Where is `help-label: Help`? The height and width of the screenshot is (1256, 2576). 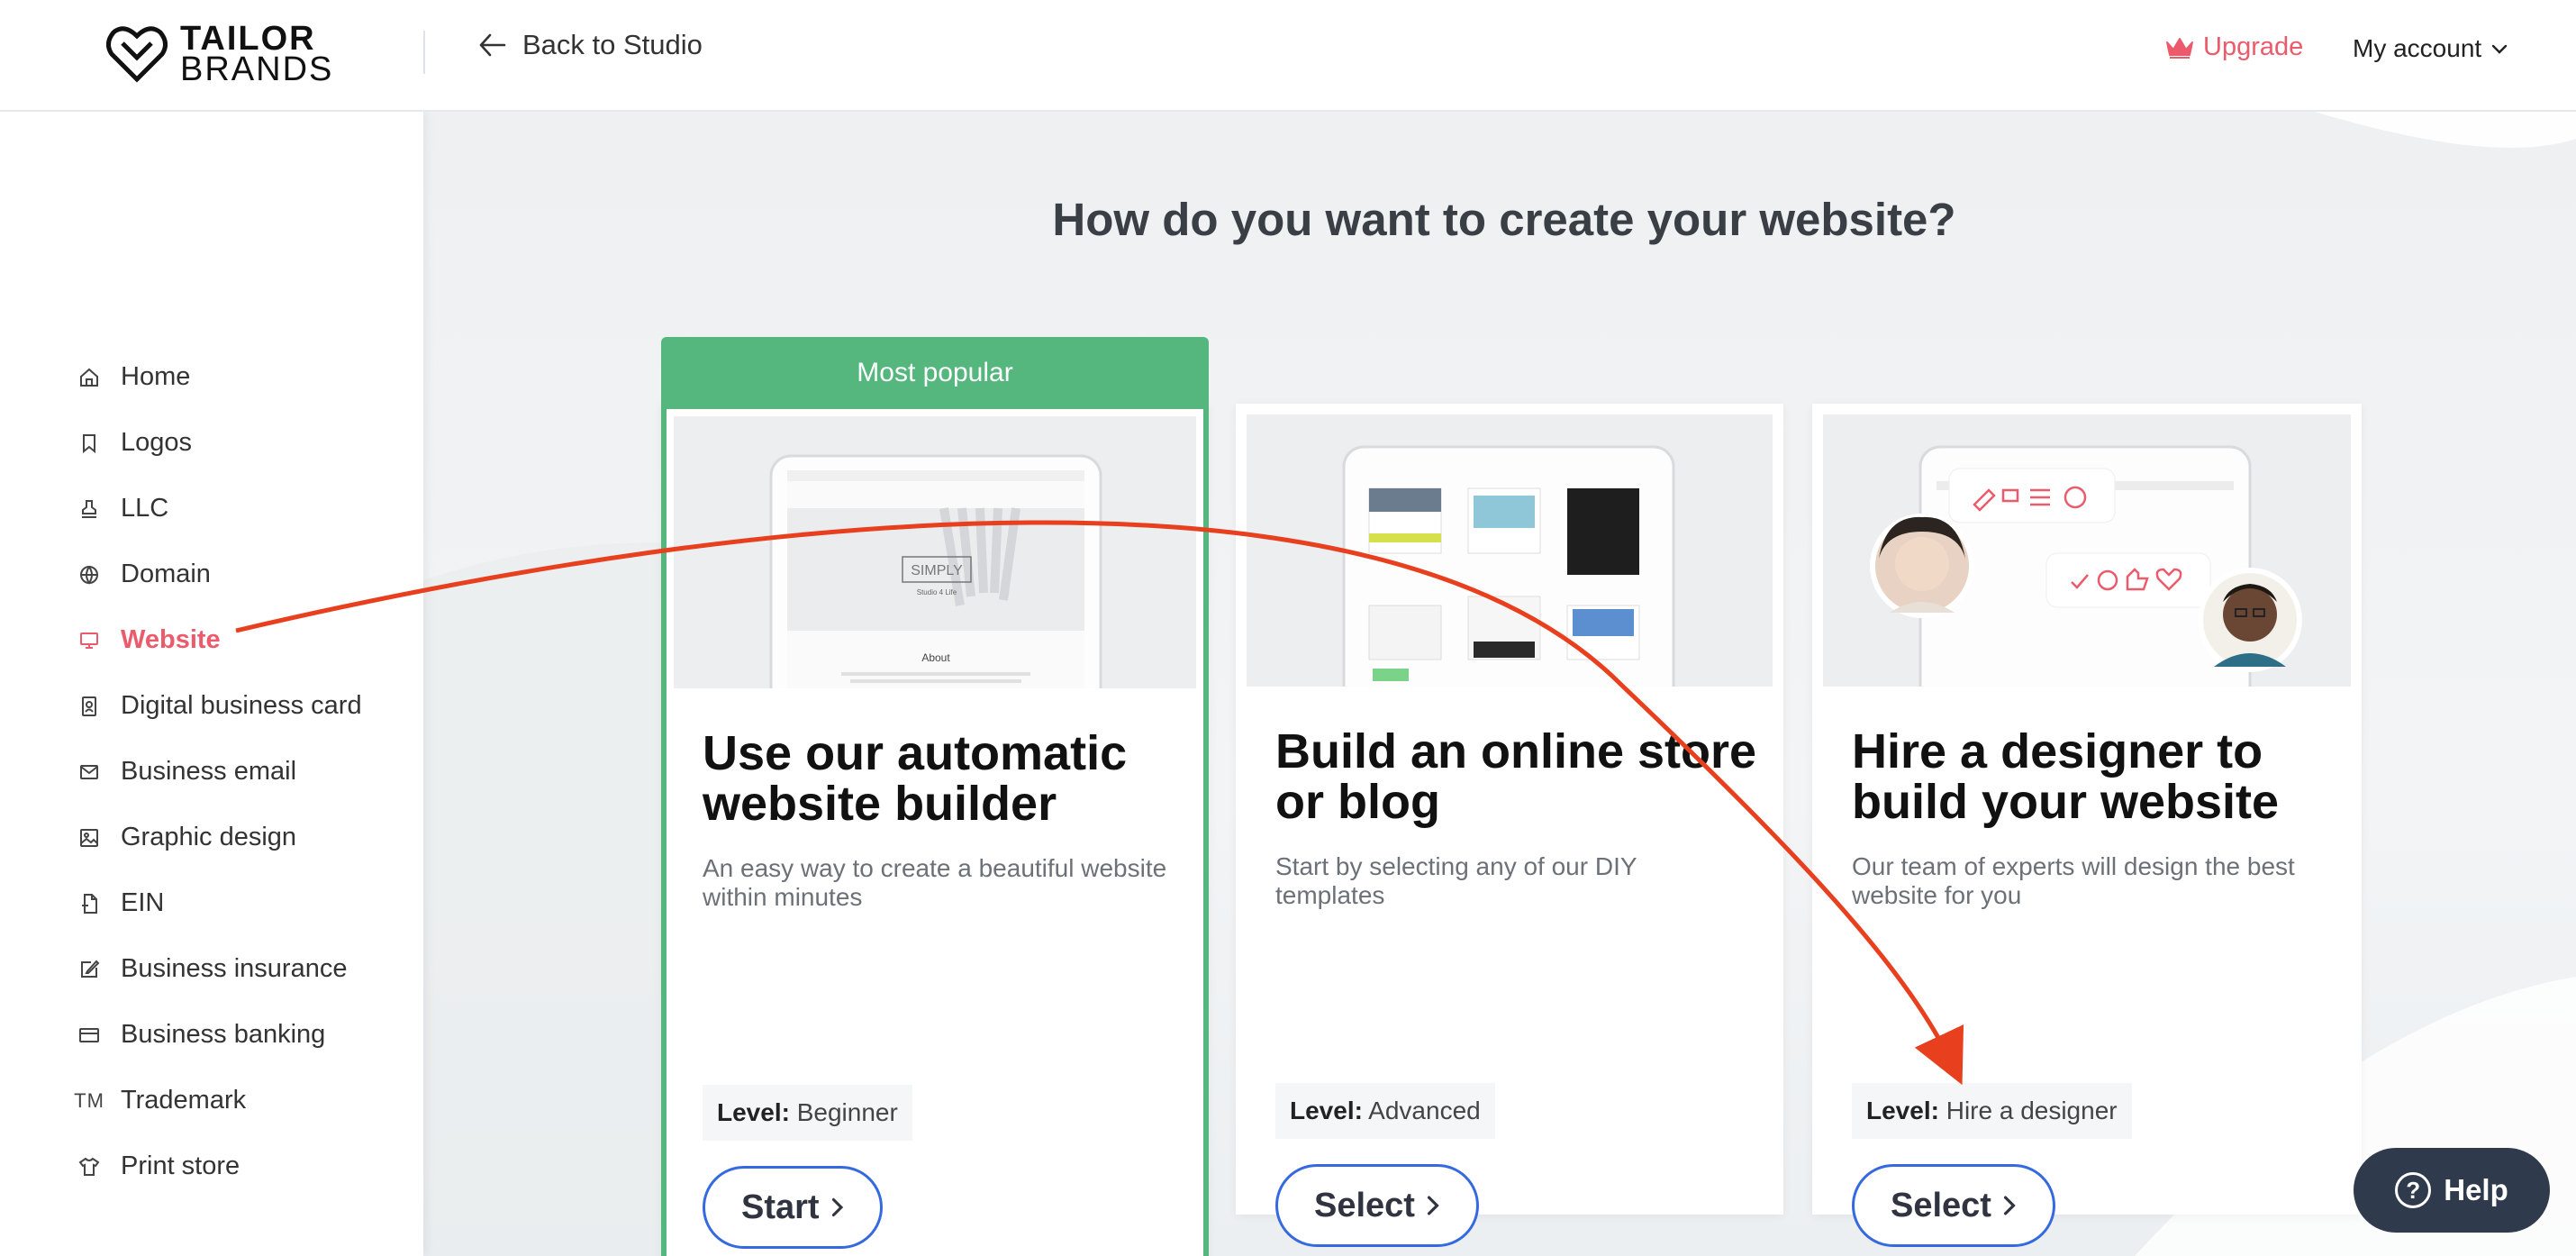
help-label: Help is located at coordinates (2476, 1189).